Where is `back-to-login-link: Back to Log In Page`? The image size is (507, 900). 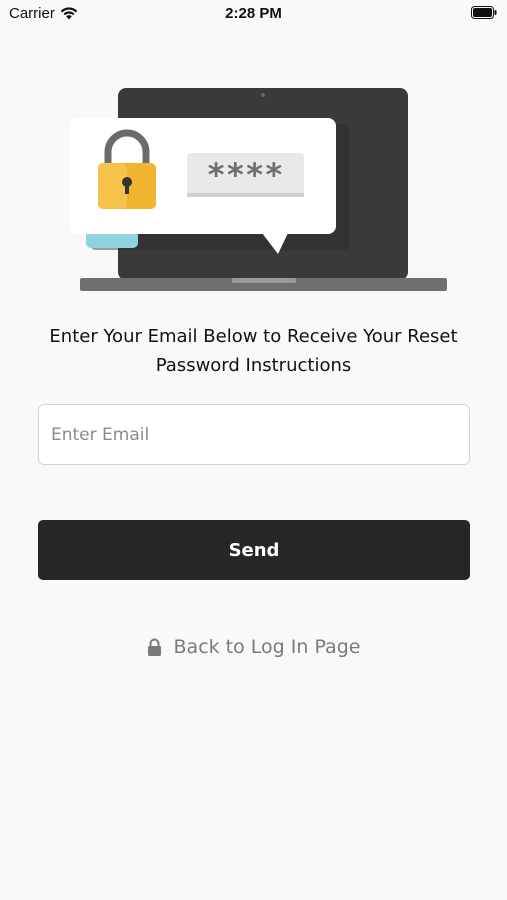 back-to-login-link: Back to Log In Page is located at coordinates (253, 647).